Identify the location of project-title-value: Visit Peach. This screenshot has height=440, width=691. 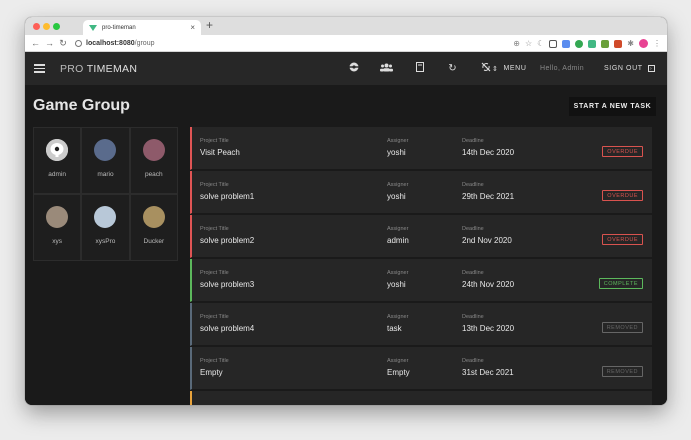
(220, 152).